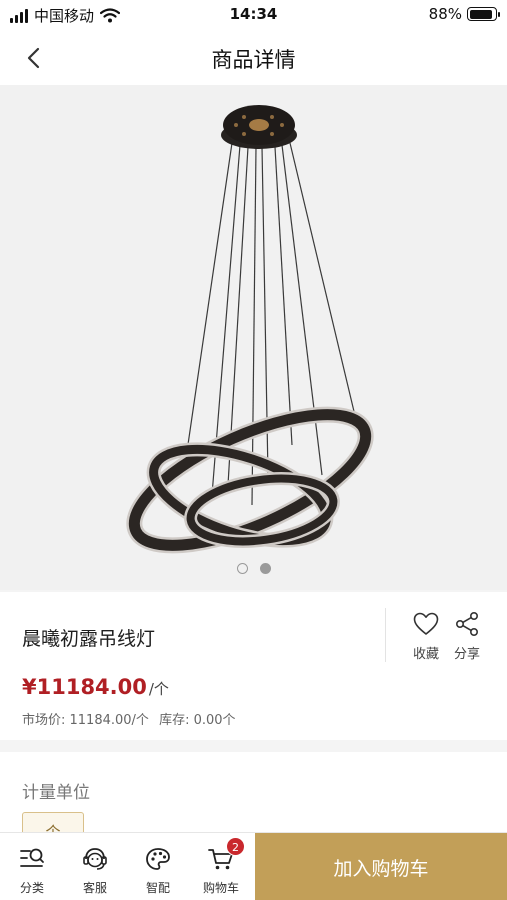 The height and width of the screenshot is (900, 507). I want to click on favorite-button: 收藏, so click(426, 635).